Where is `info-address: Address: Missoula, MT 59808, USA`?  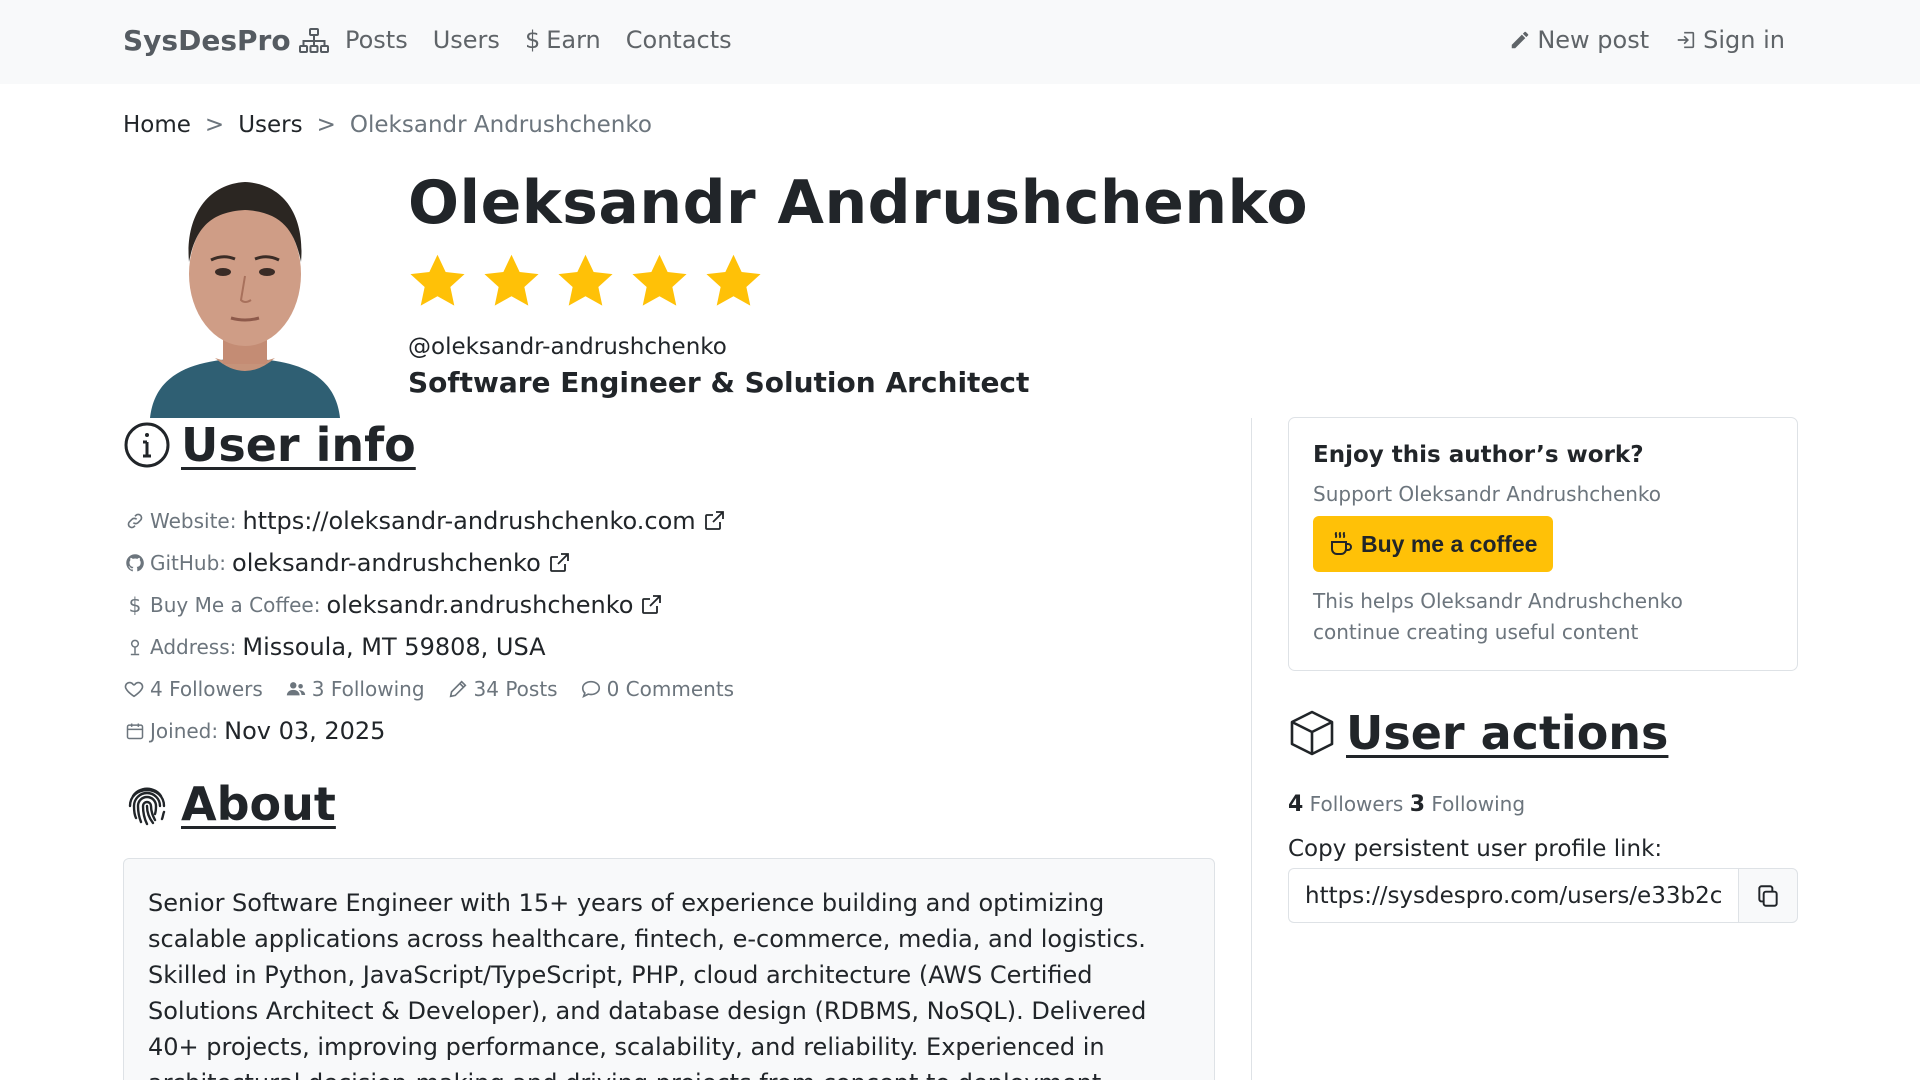 info-address: Address: Missoula, MT 59808, USA is located at coordinates (623, 647).